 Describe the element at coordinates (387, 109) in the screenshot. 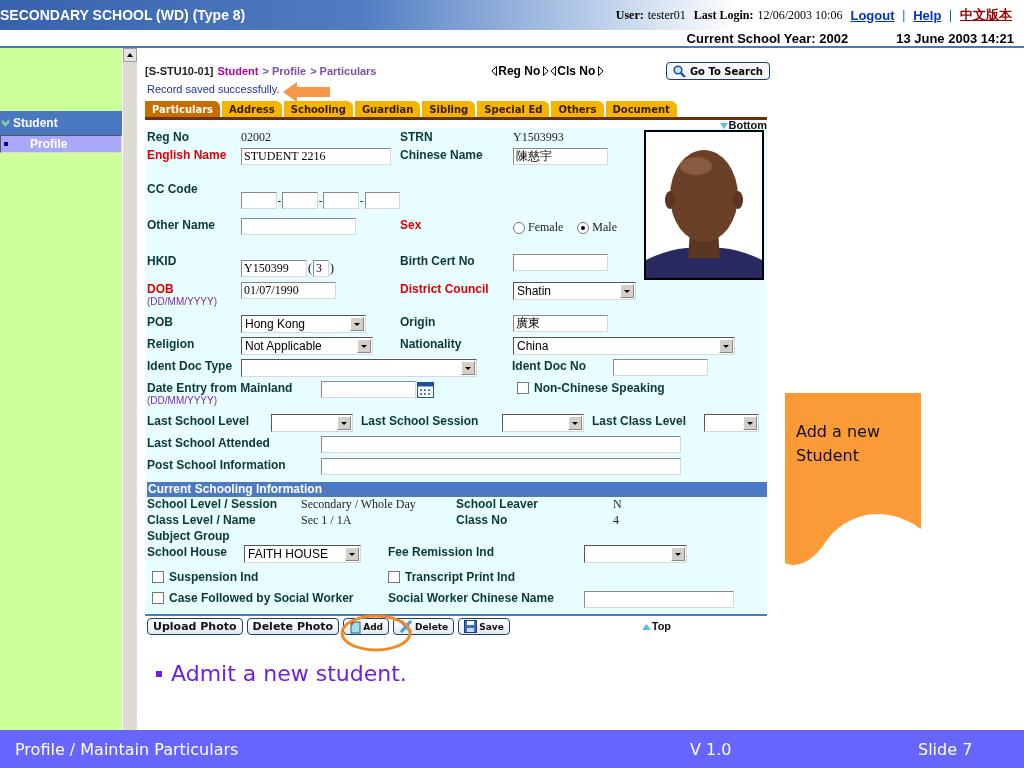

I see `tab: Guardian` at that location.